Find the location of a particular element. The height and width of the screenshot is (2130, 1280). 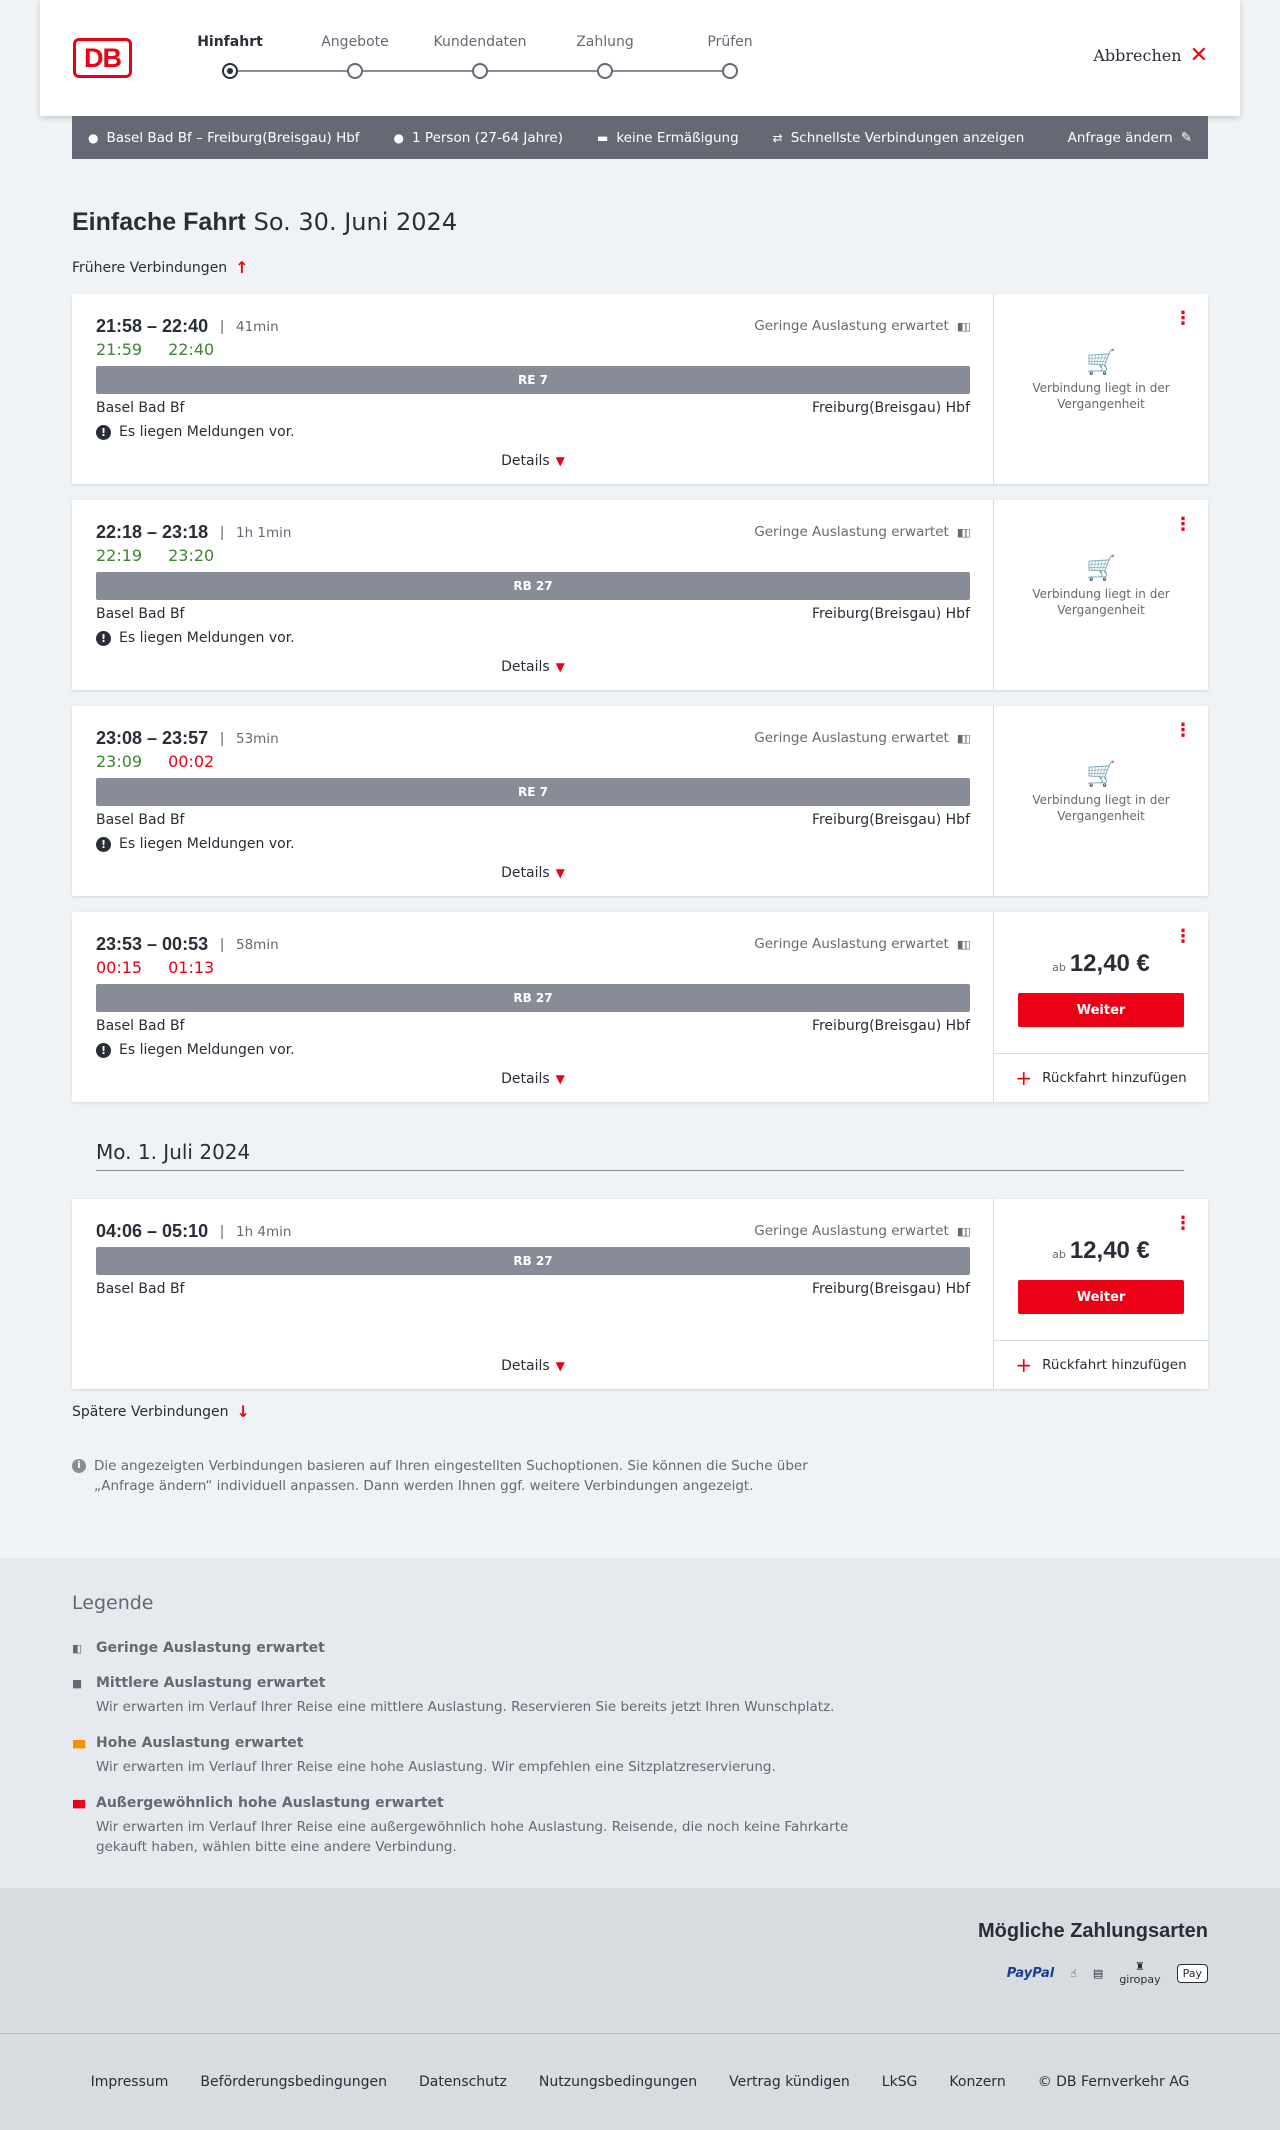

apple-pay-icon: Pay is located at coordinates (1192, 1973).